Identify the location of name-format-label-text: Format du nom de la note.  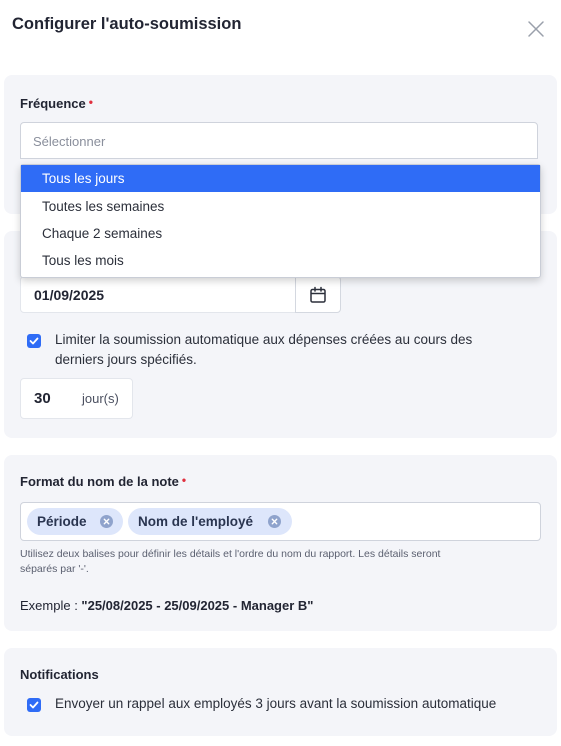
(99, 481).